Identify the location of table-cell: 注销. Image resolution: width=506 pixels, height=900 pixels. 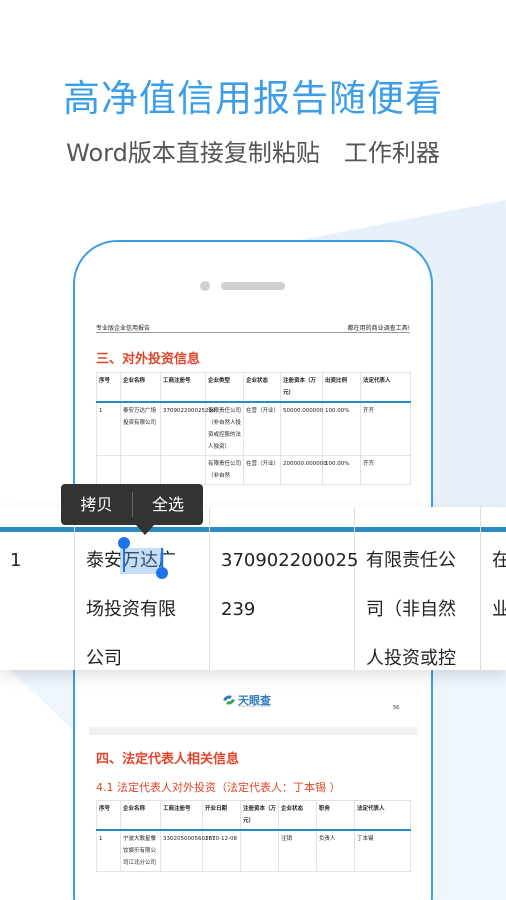
(297, 850).